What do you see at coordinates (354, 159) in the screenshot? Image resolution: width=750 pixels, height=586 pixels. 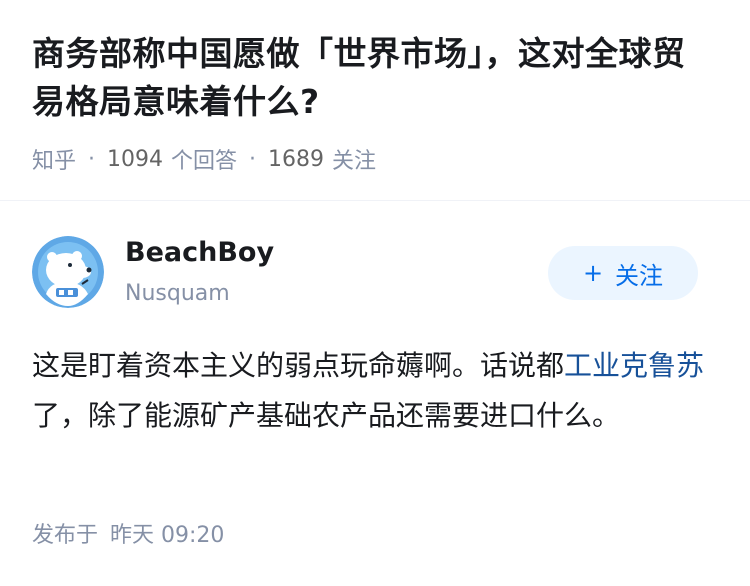 I see `follower-count-label: 关注` at bounding box center [354, 159].